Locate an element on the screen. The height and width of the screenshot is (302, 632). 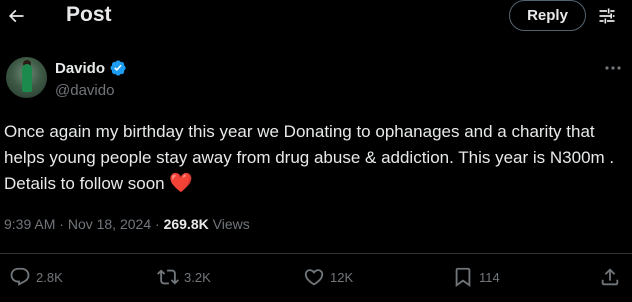
like-count: 12K is located at coordinates (342, 277).